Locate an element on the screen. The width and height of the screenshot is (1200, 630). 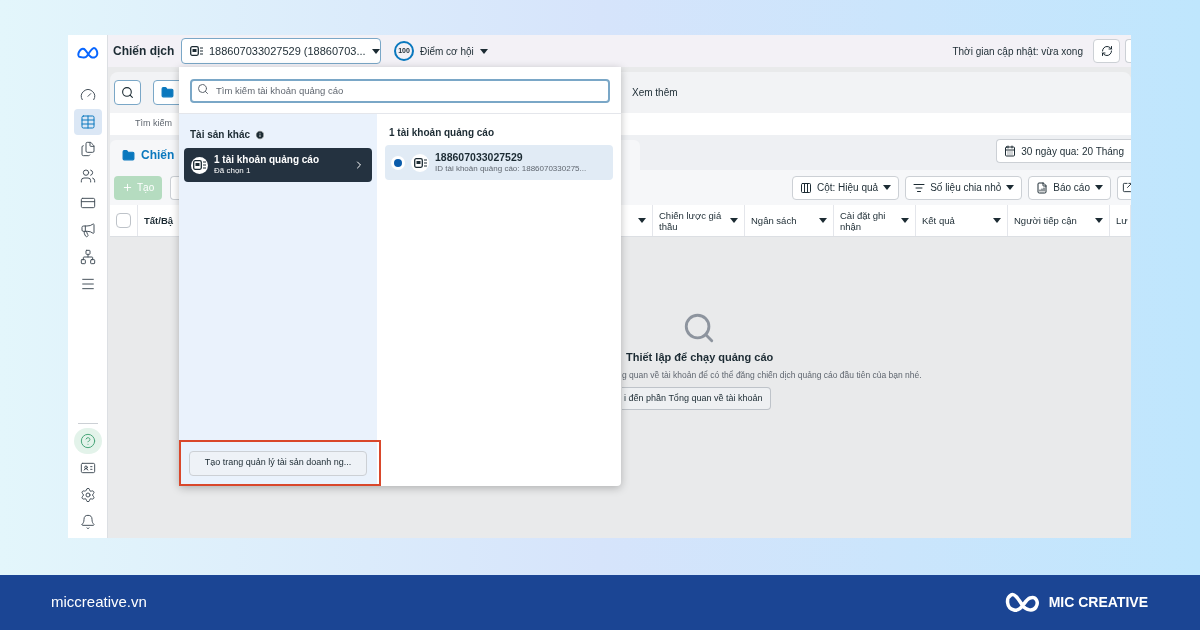
opportunity-score-button: Điểm cơ hội is located at coordinates (454, 51).